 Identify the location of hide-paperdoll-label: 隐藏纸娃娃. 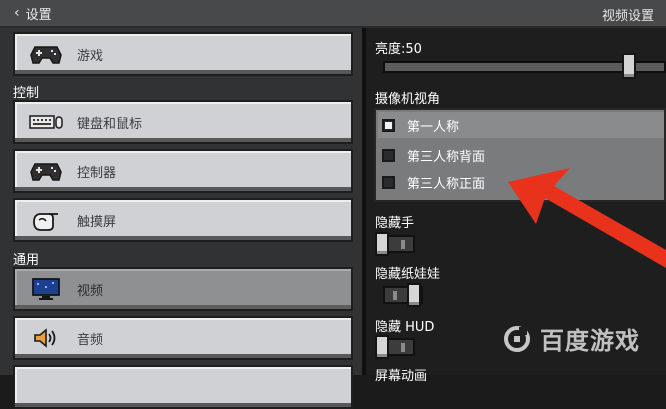
(408, 274).